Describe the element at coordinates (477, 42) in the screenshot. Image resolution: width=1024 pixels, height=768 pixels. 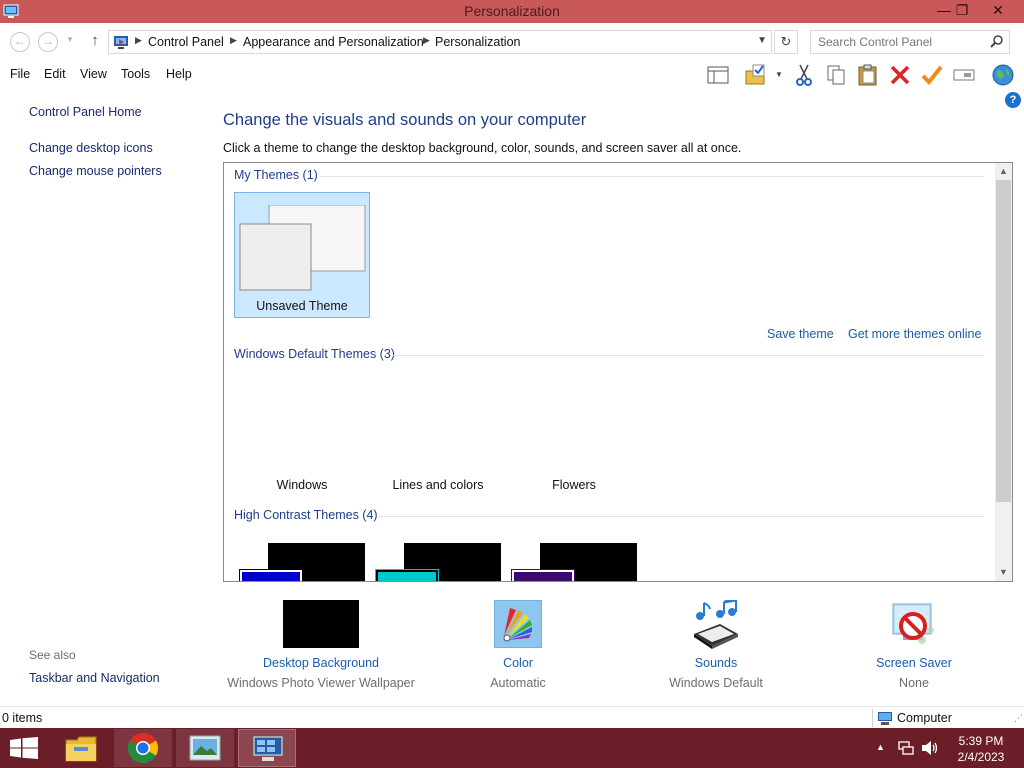
I see `breadcrumb-personalization: Personalization` at that location.